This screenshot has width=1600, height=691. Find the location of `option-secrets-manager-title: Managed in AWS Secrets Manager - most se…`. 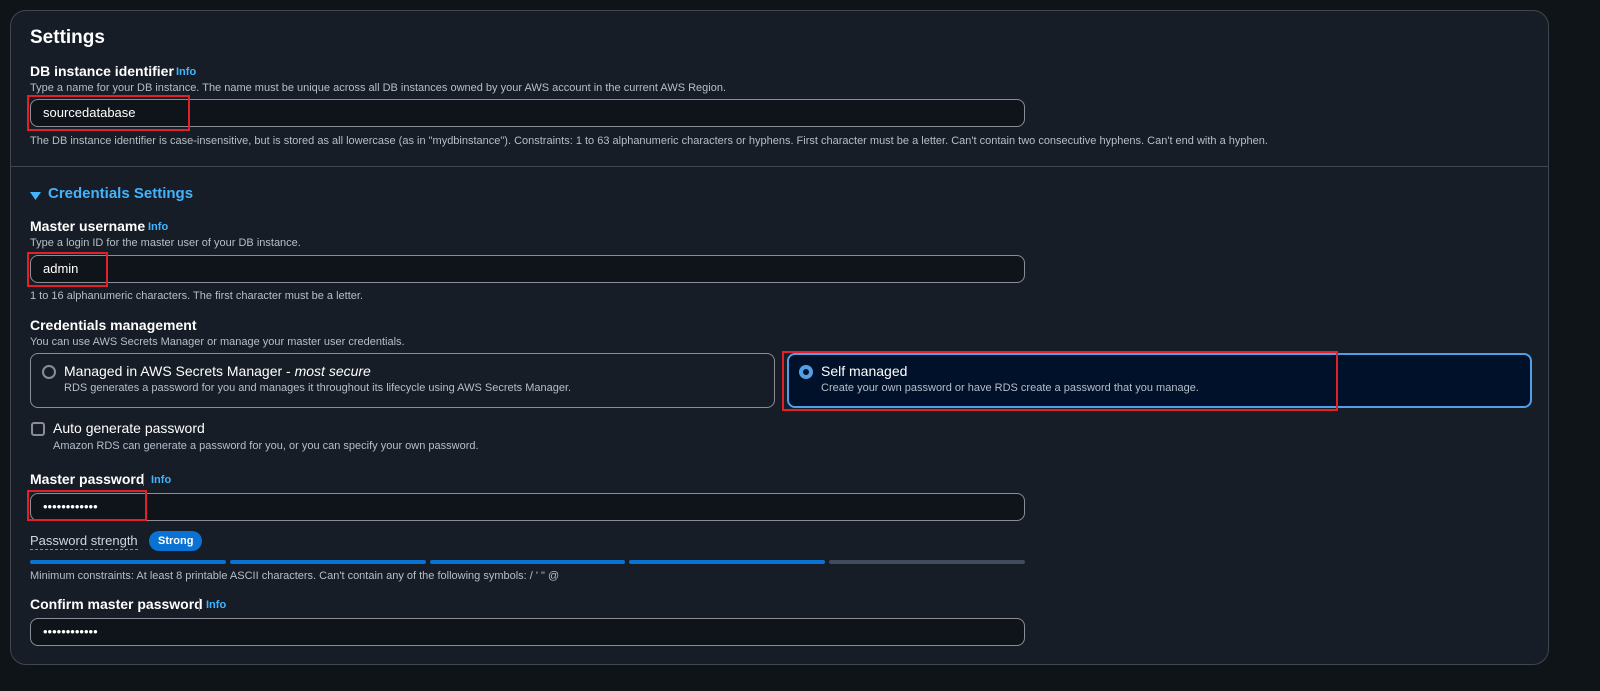

option-secrets-manager-title: Managed in AWS Secrets Manager - most se… is located at coordinates (217, 371).